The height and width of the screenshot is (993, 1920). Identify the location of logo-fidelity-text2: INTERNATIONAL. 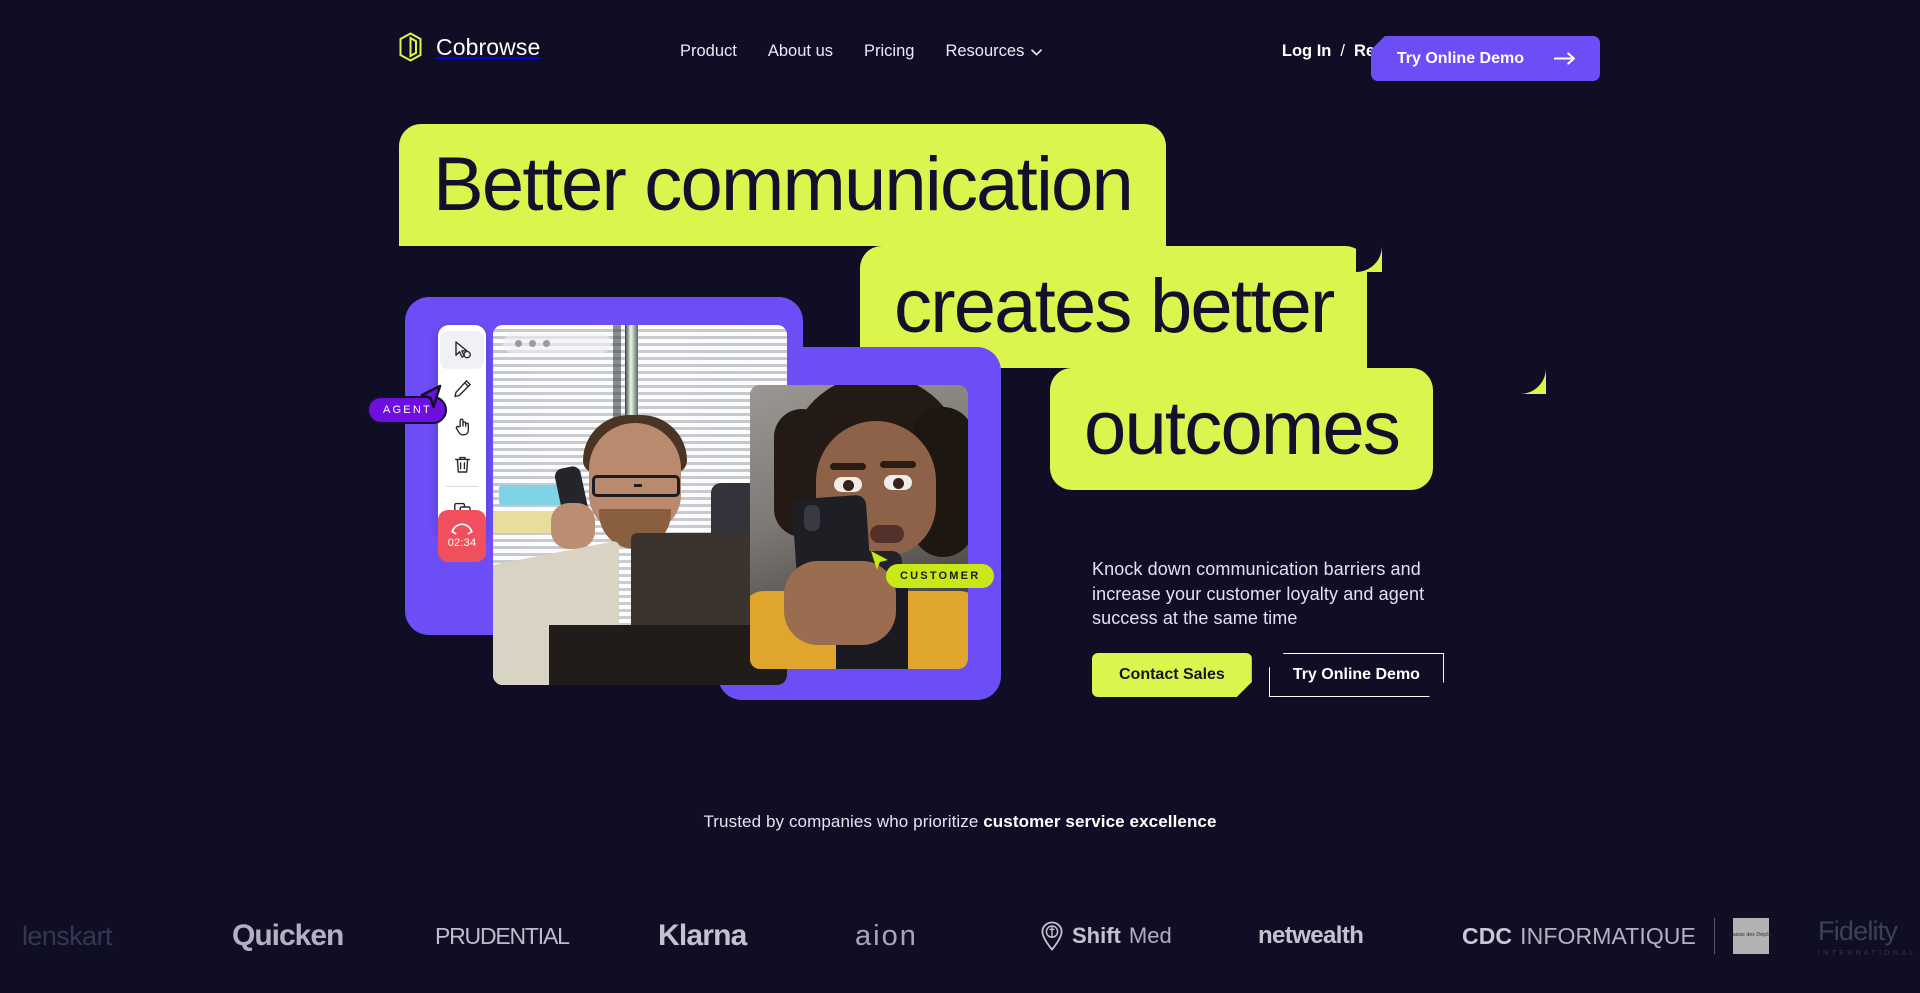
(1867, 952).